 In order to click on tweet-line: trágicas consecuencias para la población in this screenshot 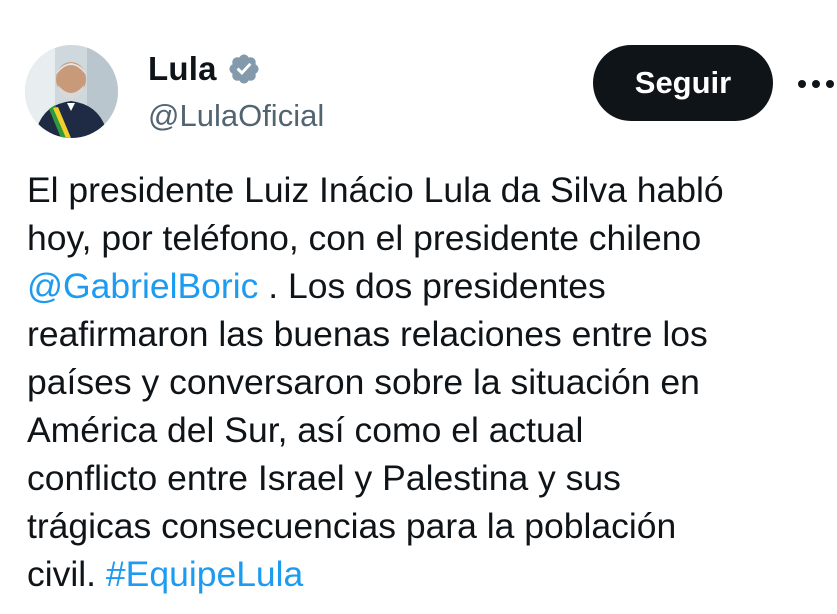, I will do `click(352, 526)`.